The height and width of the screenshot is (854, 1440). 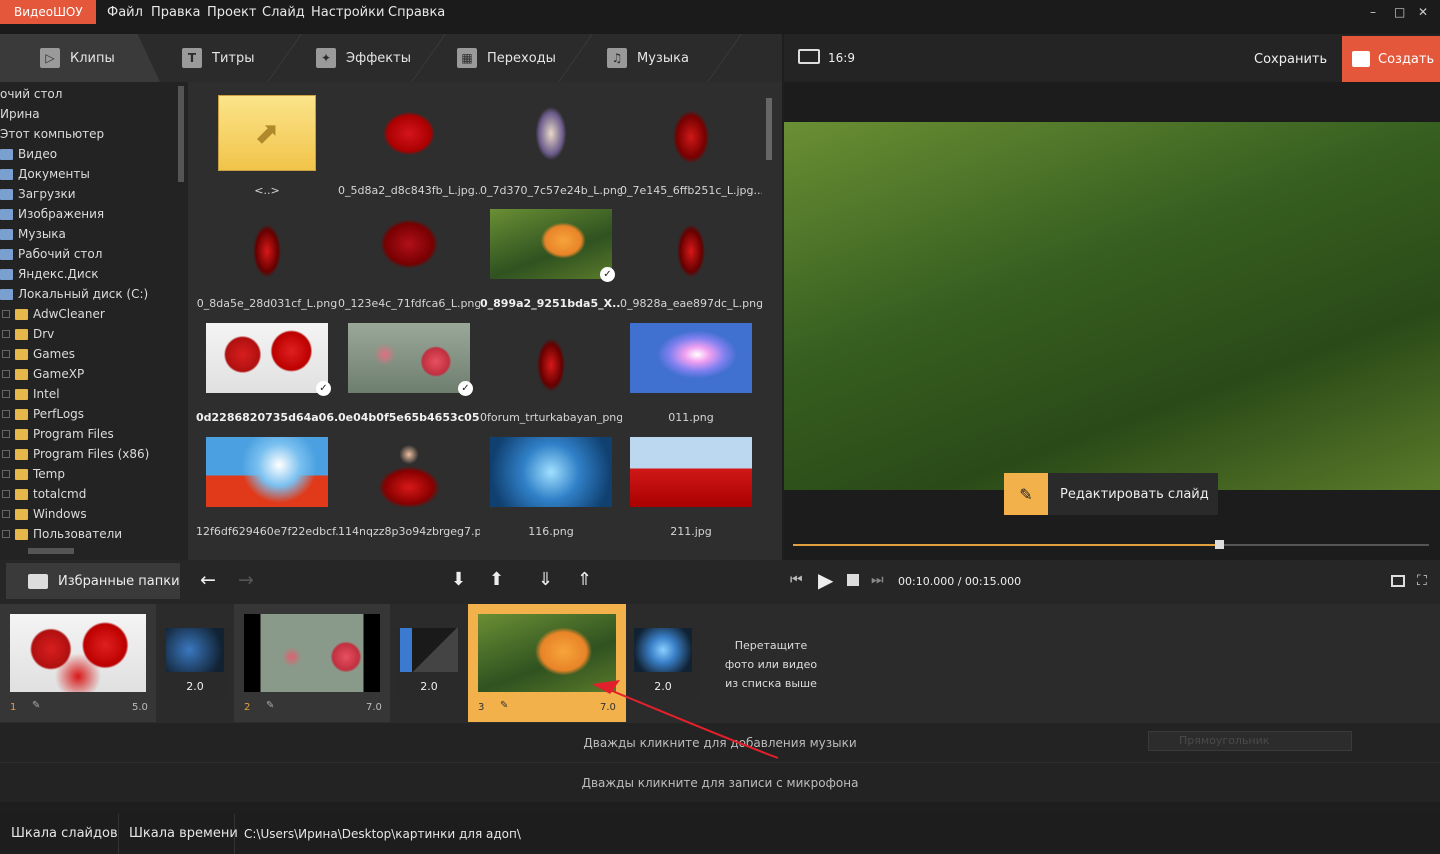 I want to click on forward-arrow-icon: →, so click(x=246, y=580).